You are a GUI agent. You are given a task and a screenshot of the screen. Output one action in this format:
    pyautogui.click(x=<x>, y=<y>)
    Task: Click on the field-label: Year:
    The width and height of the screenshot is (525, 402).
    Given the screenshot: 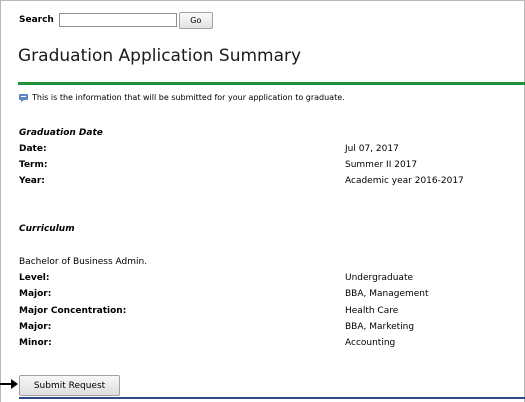 What is the action you would take?
    pyautogui.click(x=32, y=181)
    